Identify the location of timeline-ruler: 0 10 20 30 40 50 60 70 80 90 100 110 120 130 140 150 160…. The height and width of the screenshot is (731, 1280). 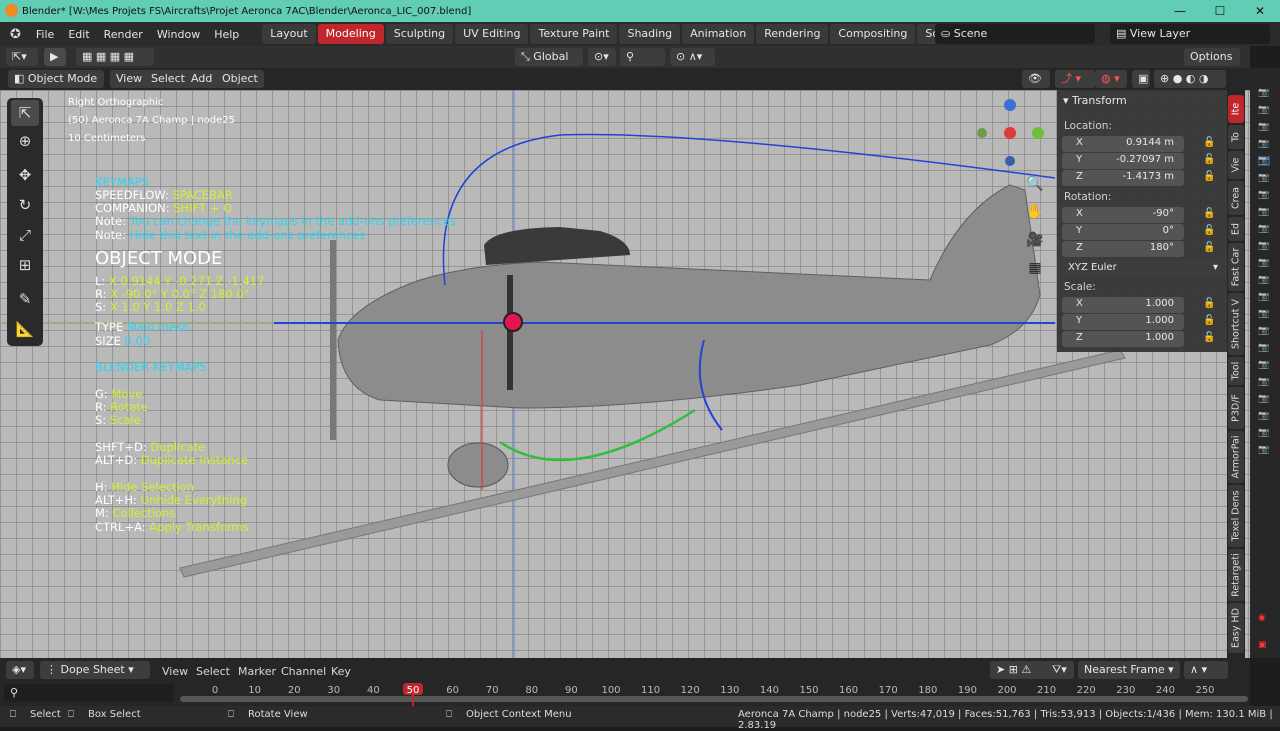
(625, 693).